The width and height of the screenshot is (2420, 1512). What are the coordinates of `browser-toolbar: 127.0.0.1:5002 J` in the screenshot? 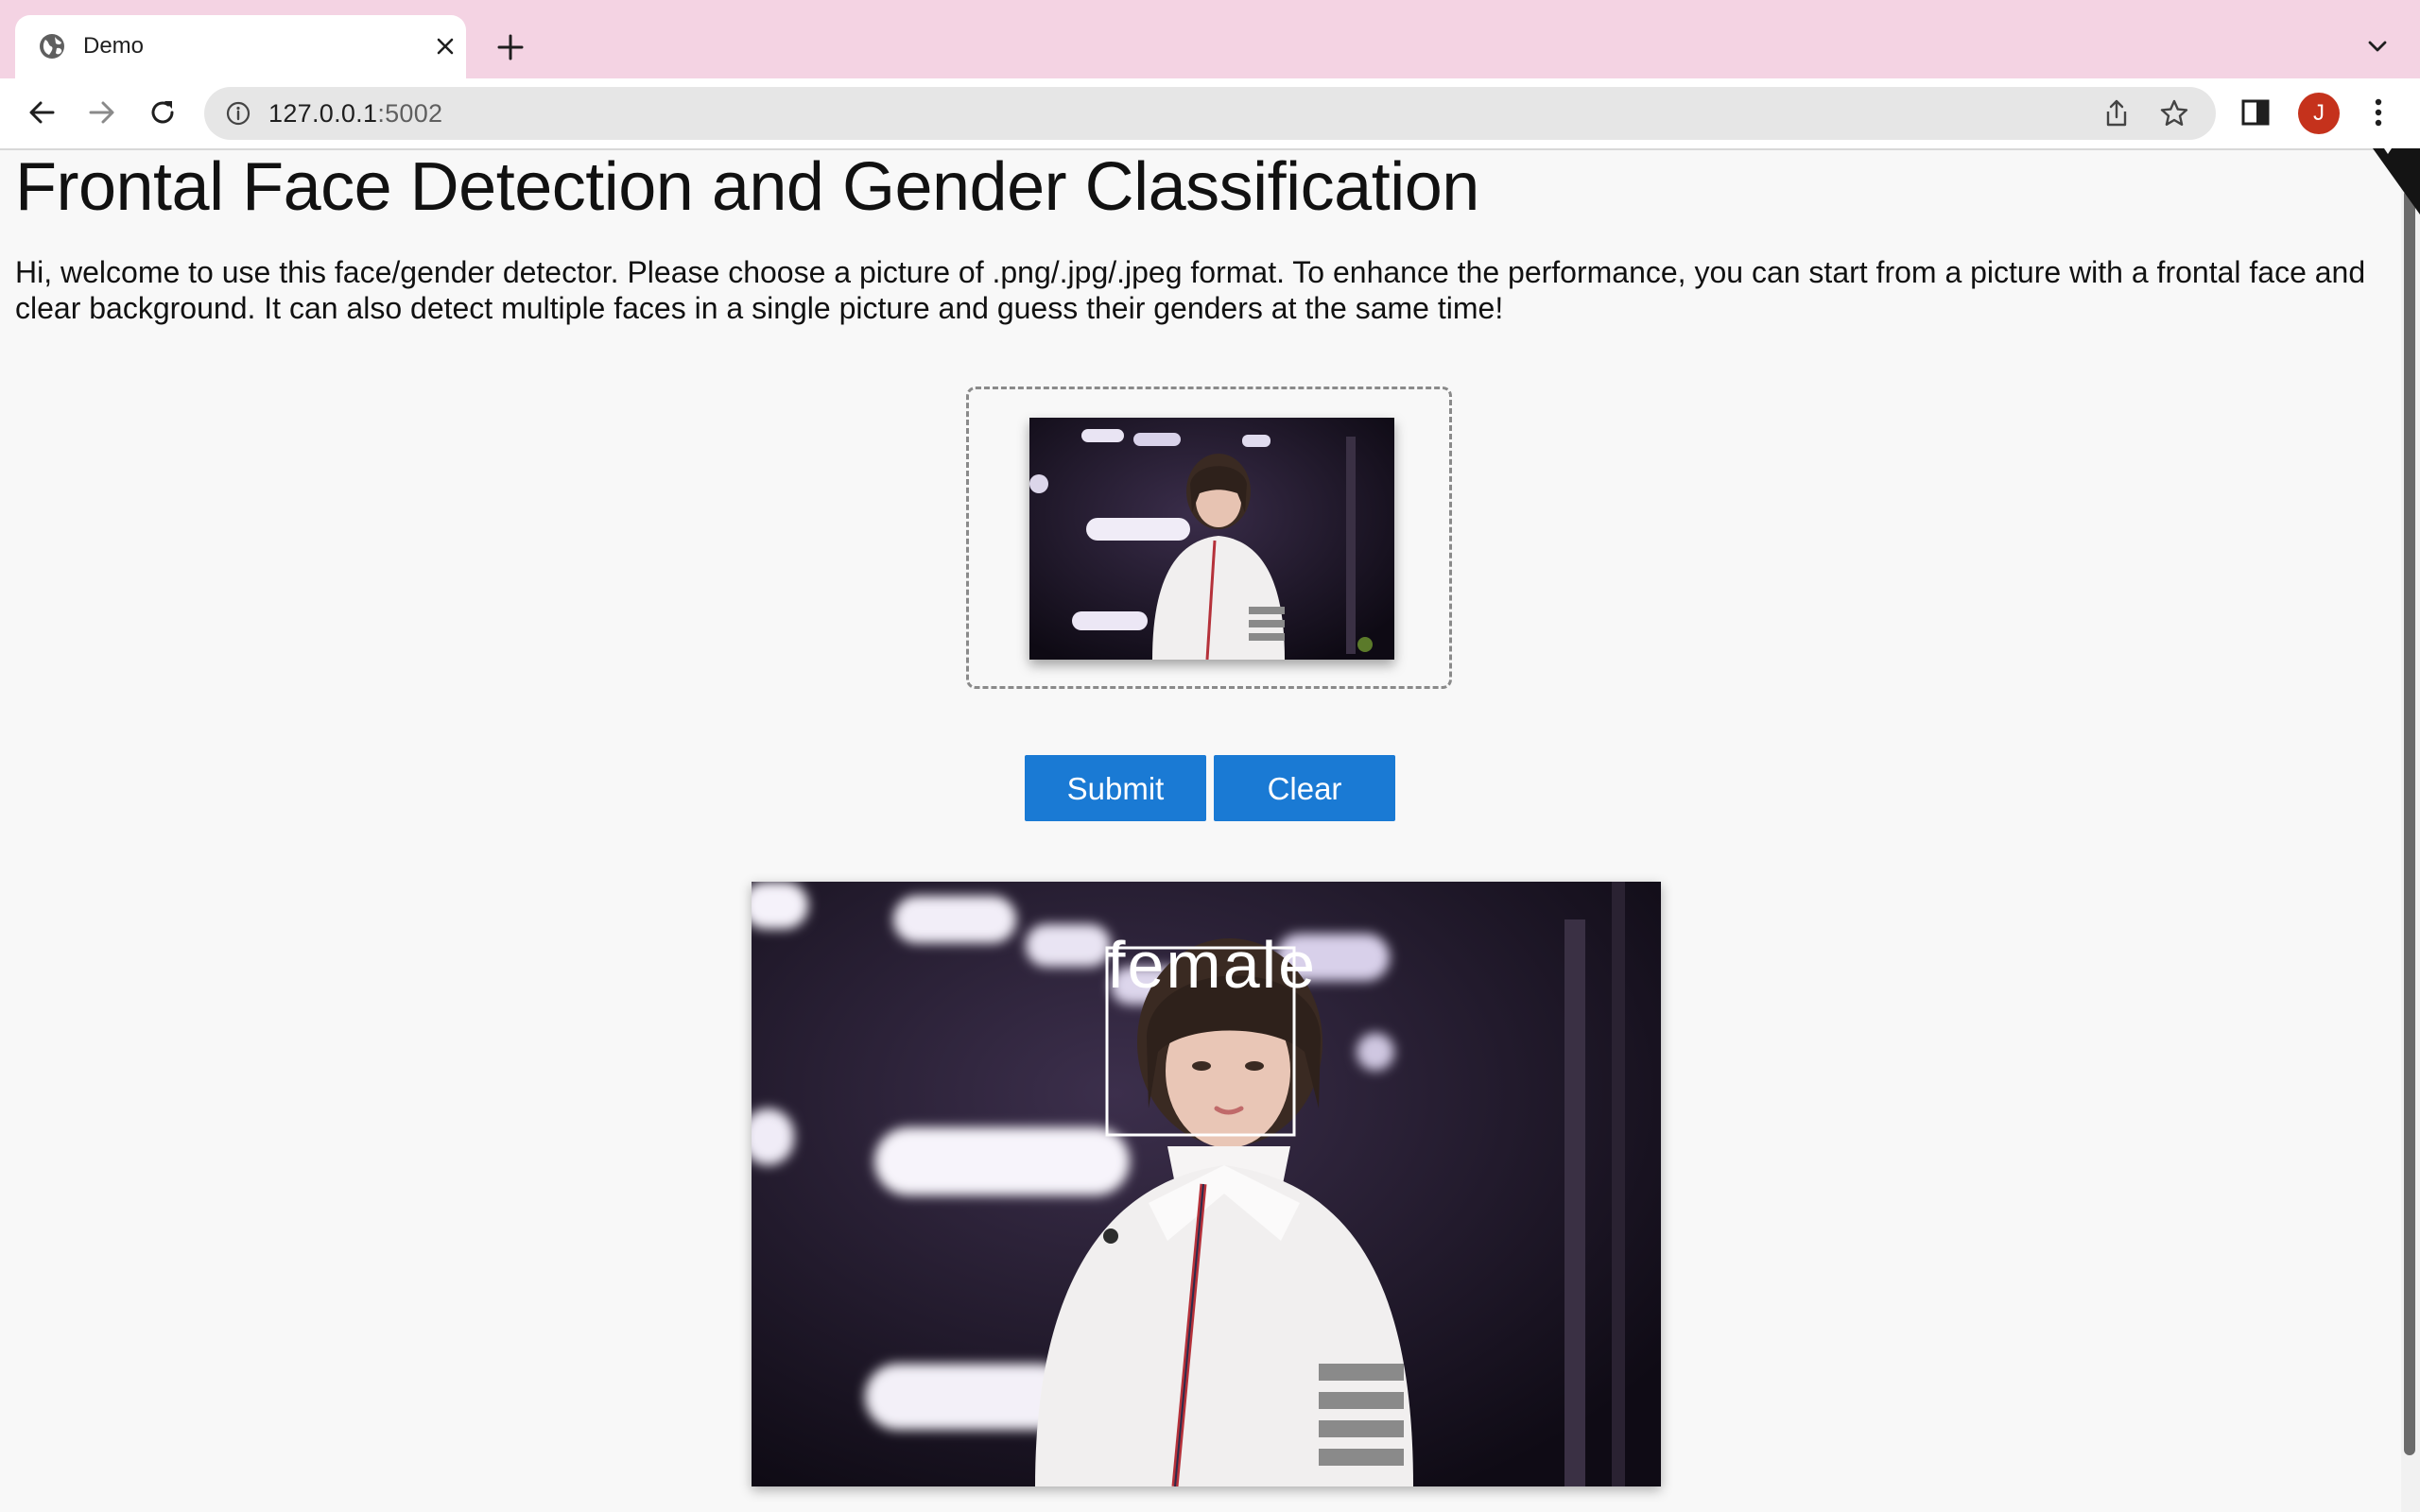 It's located at (1210, 114).